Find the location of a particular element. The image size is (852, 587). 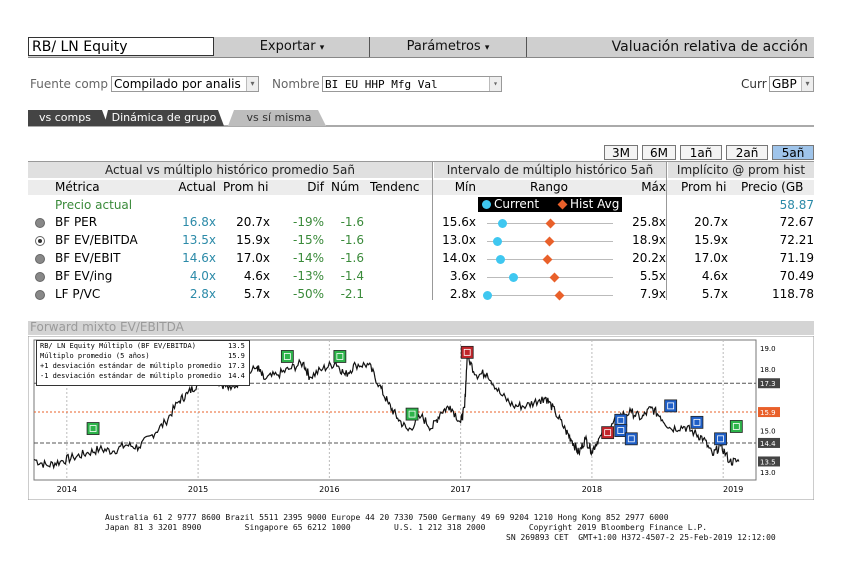

row-diff: -14% is located at coordinates (308, 258).